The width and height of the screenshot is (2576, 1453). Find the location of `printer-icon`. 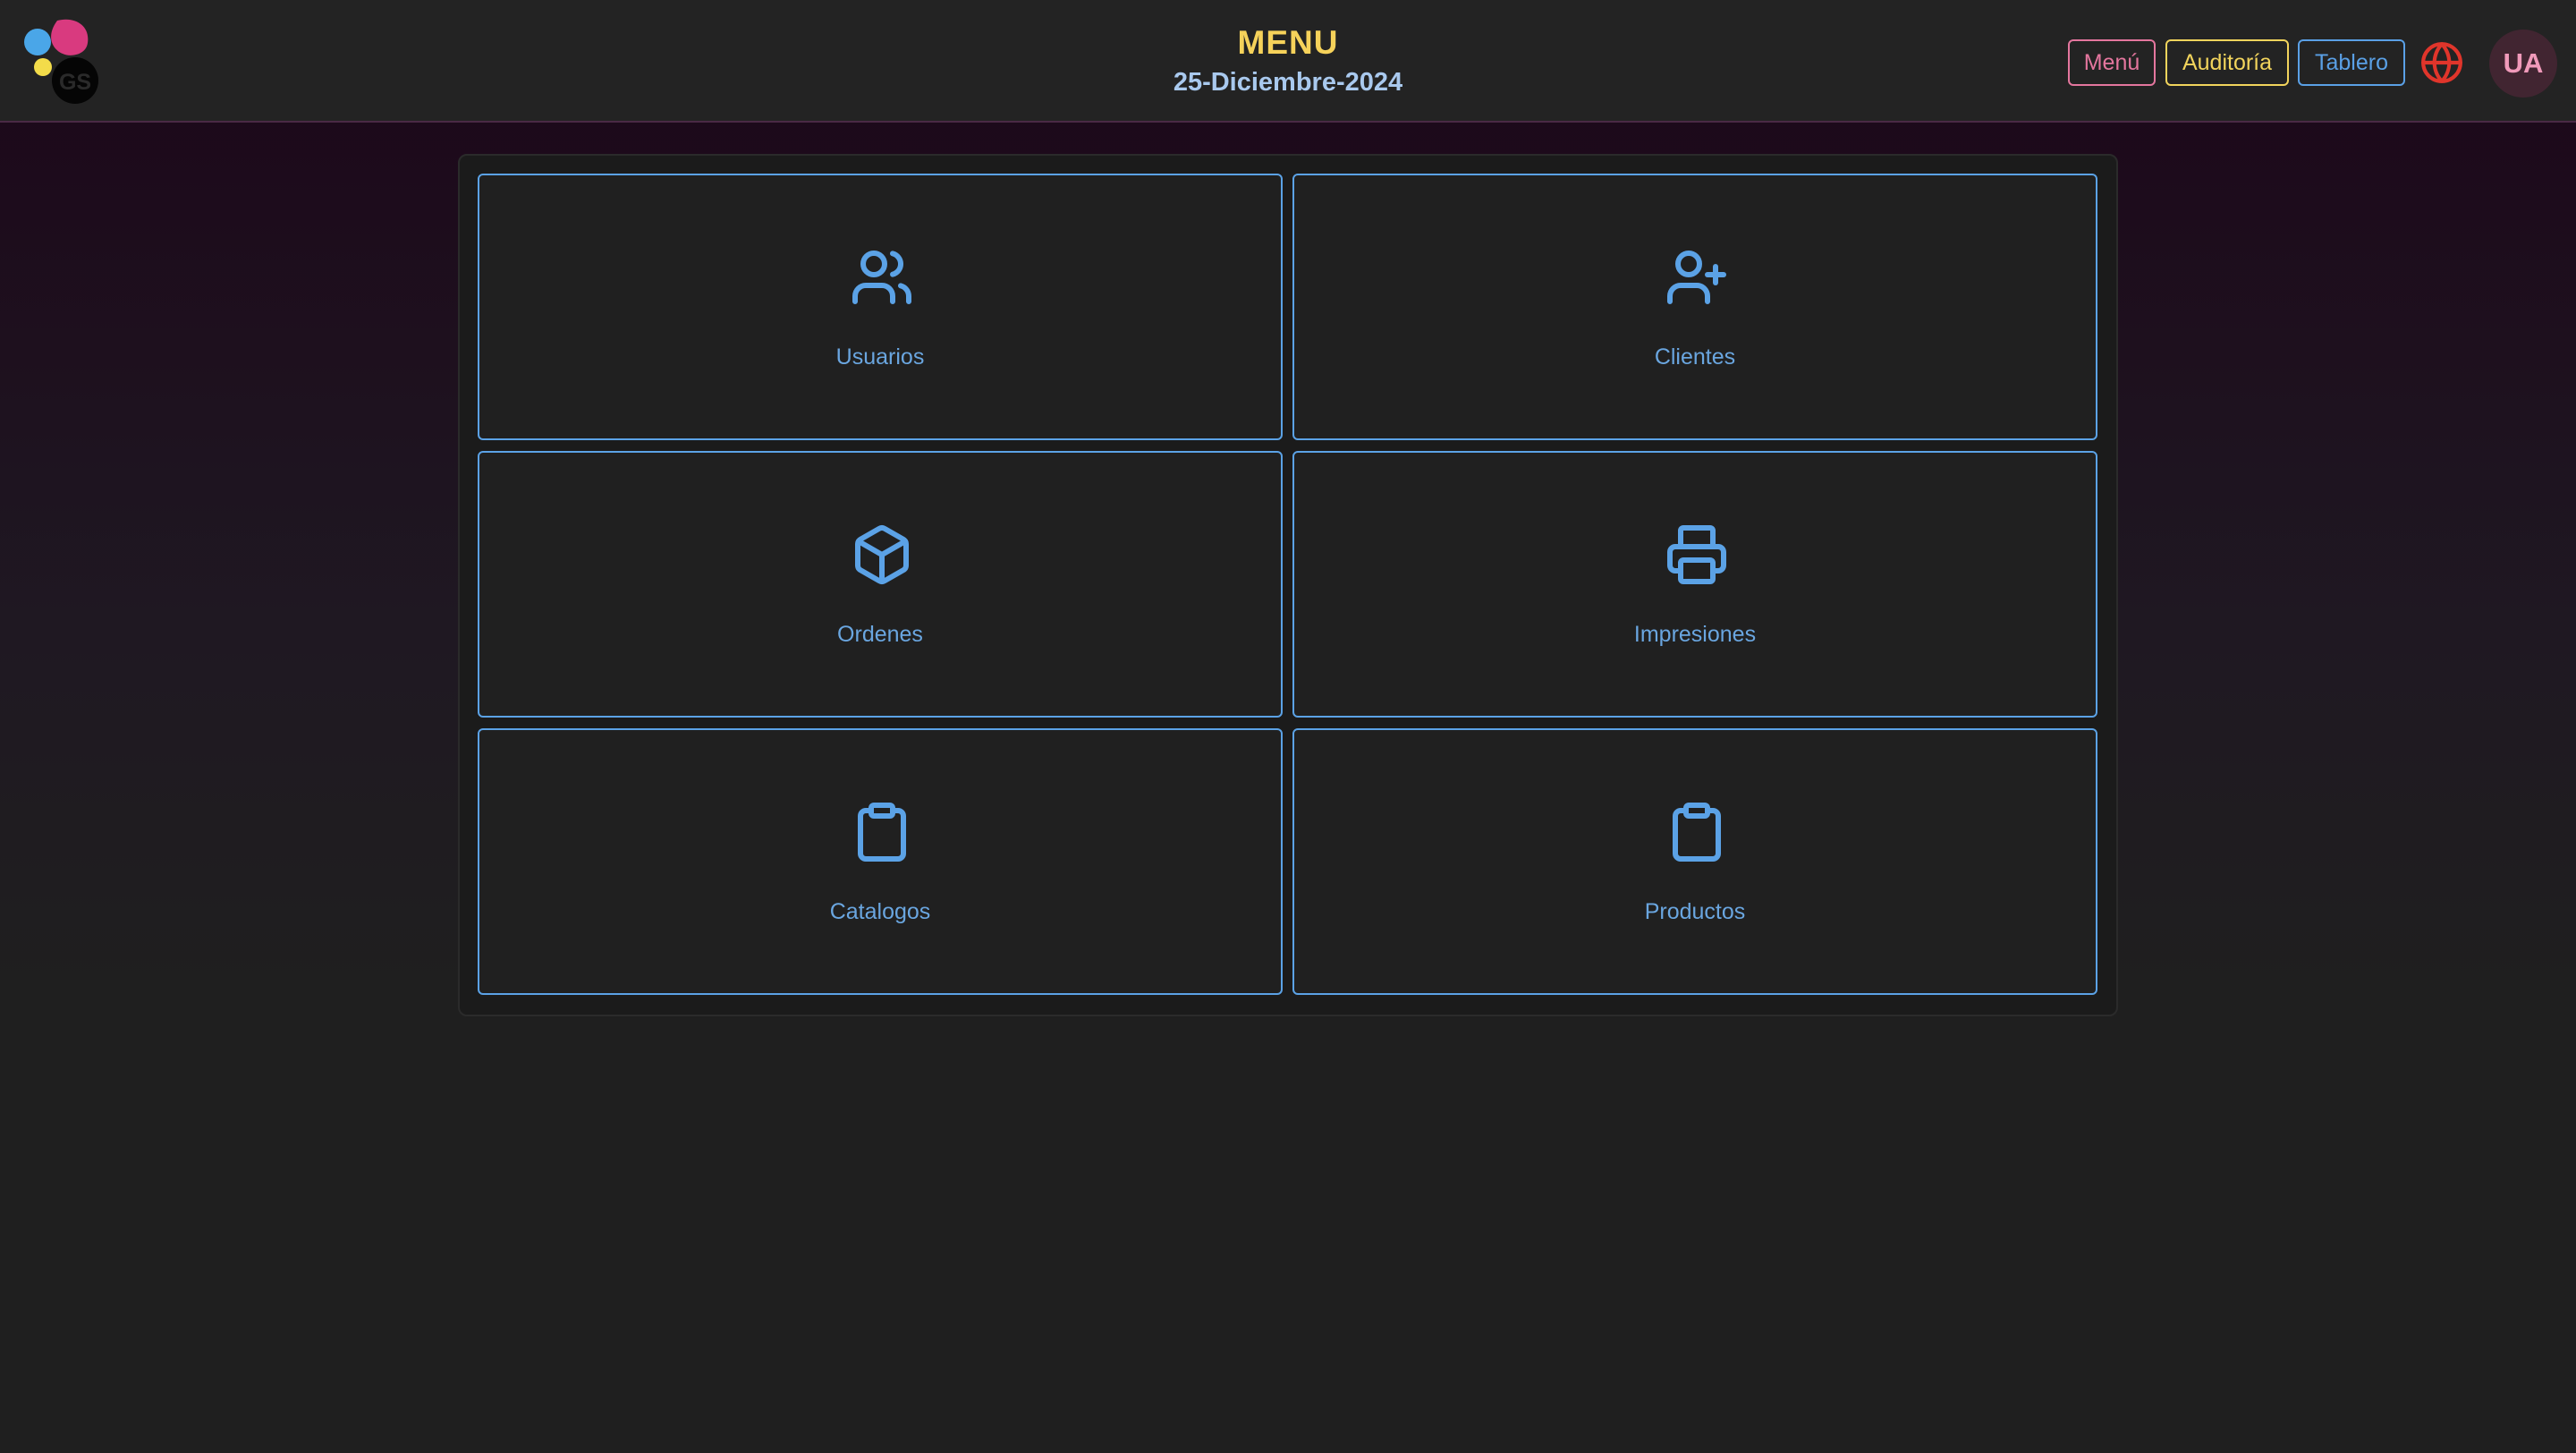

printer-icon is located at coordinates (1696, 554).